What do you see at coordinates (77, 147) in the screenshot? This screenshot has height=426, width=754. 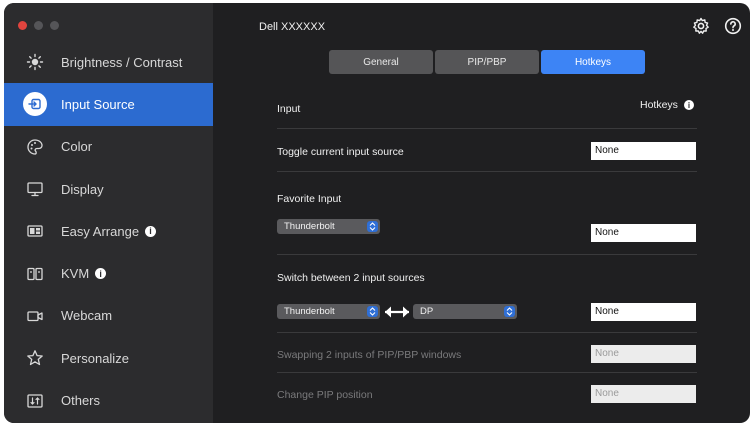 I see `sidebar-item-label: Color` at bounding box center [77, 147].